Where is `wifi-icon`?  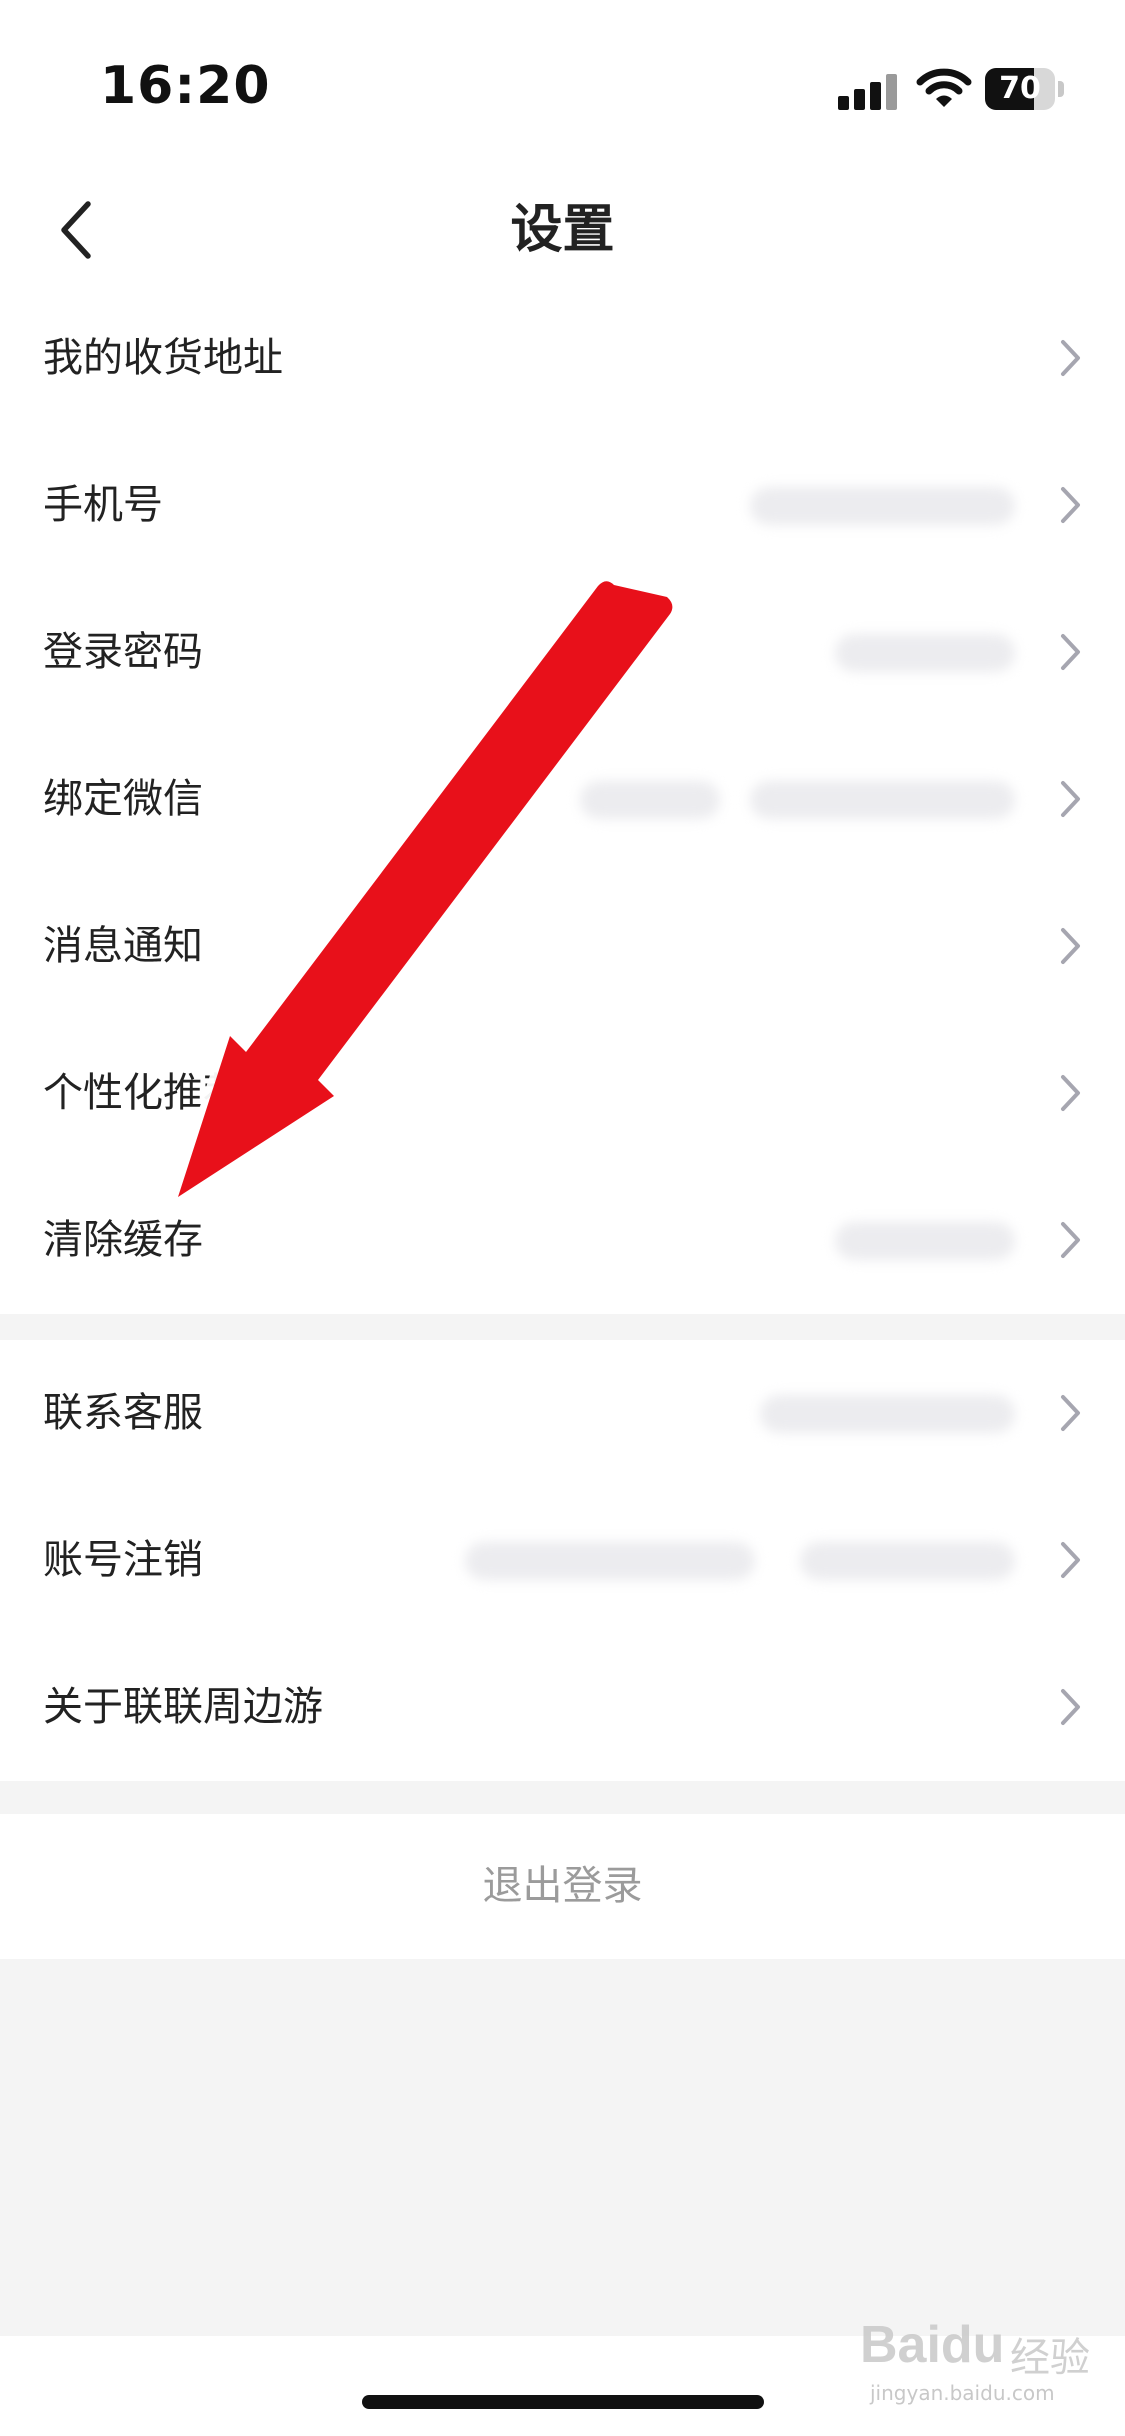 wifi-icon is located at coordinates (944, 87).